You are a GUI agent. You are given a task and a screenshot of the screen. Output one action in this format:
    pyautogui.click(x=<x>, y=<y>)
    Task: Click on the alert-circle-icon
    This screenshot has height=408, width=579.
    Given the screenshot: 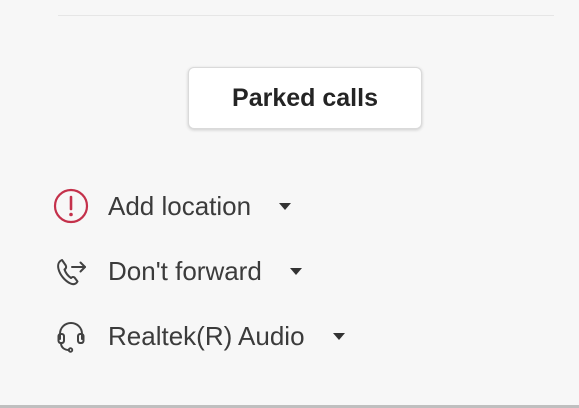 What is the action you would take?
    pyautogui.click(x=71, y=206)
    